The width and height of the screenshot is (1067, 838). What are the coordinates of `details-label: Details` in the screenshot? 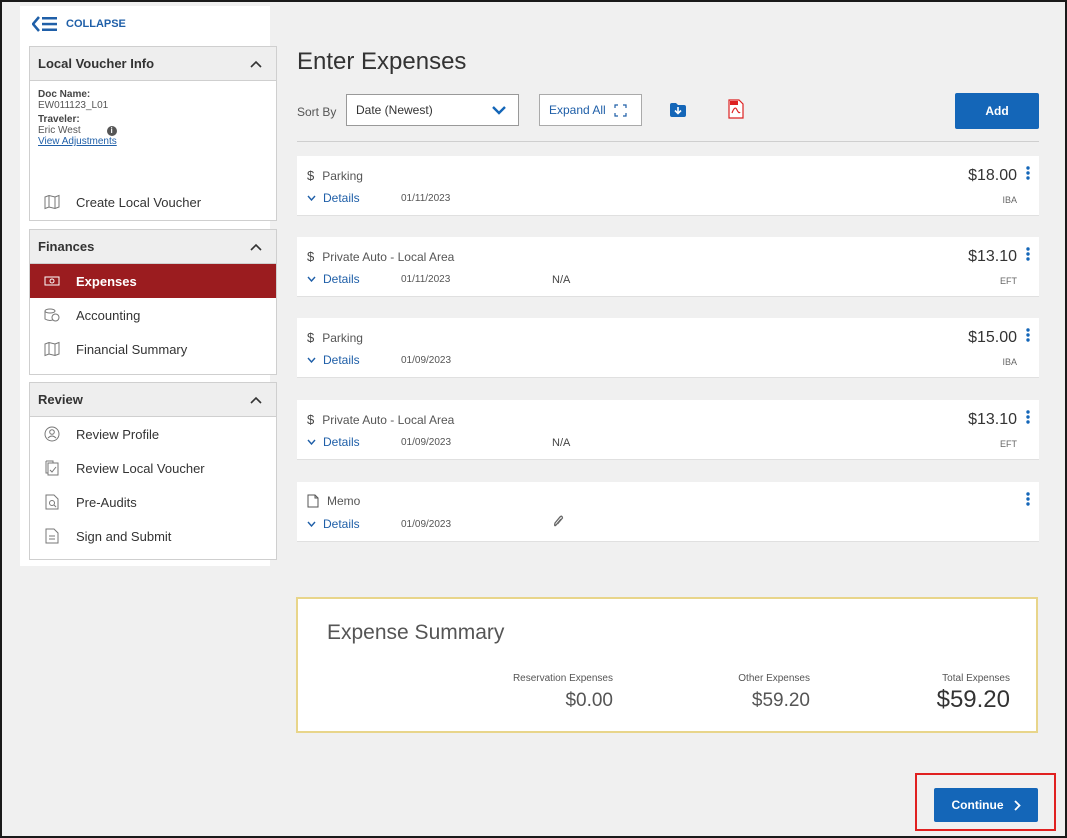 It's located at (341, 442).